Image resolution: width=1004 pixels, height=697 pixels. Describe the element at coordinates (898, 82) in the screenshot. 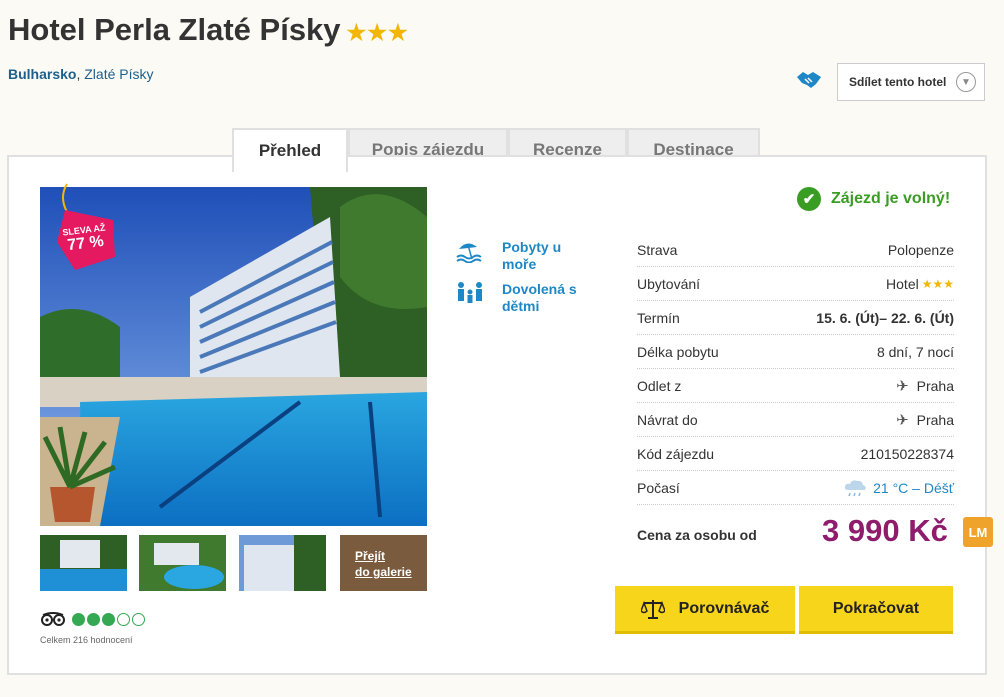

I see `share-hotel-label: Sdílet tento hotel` at that location.